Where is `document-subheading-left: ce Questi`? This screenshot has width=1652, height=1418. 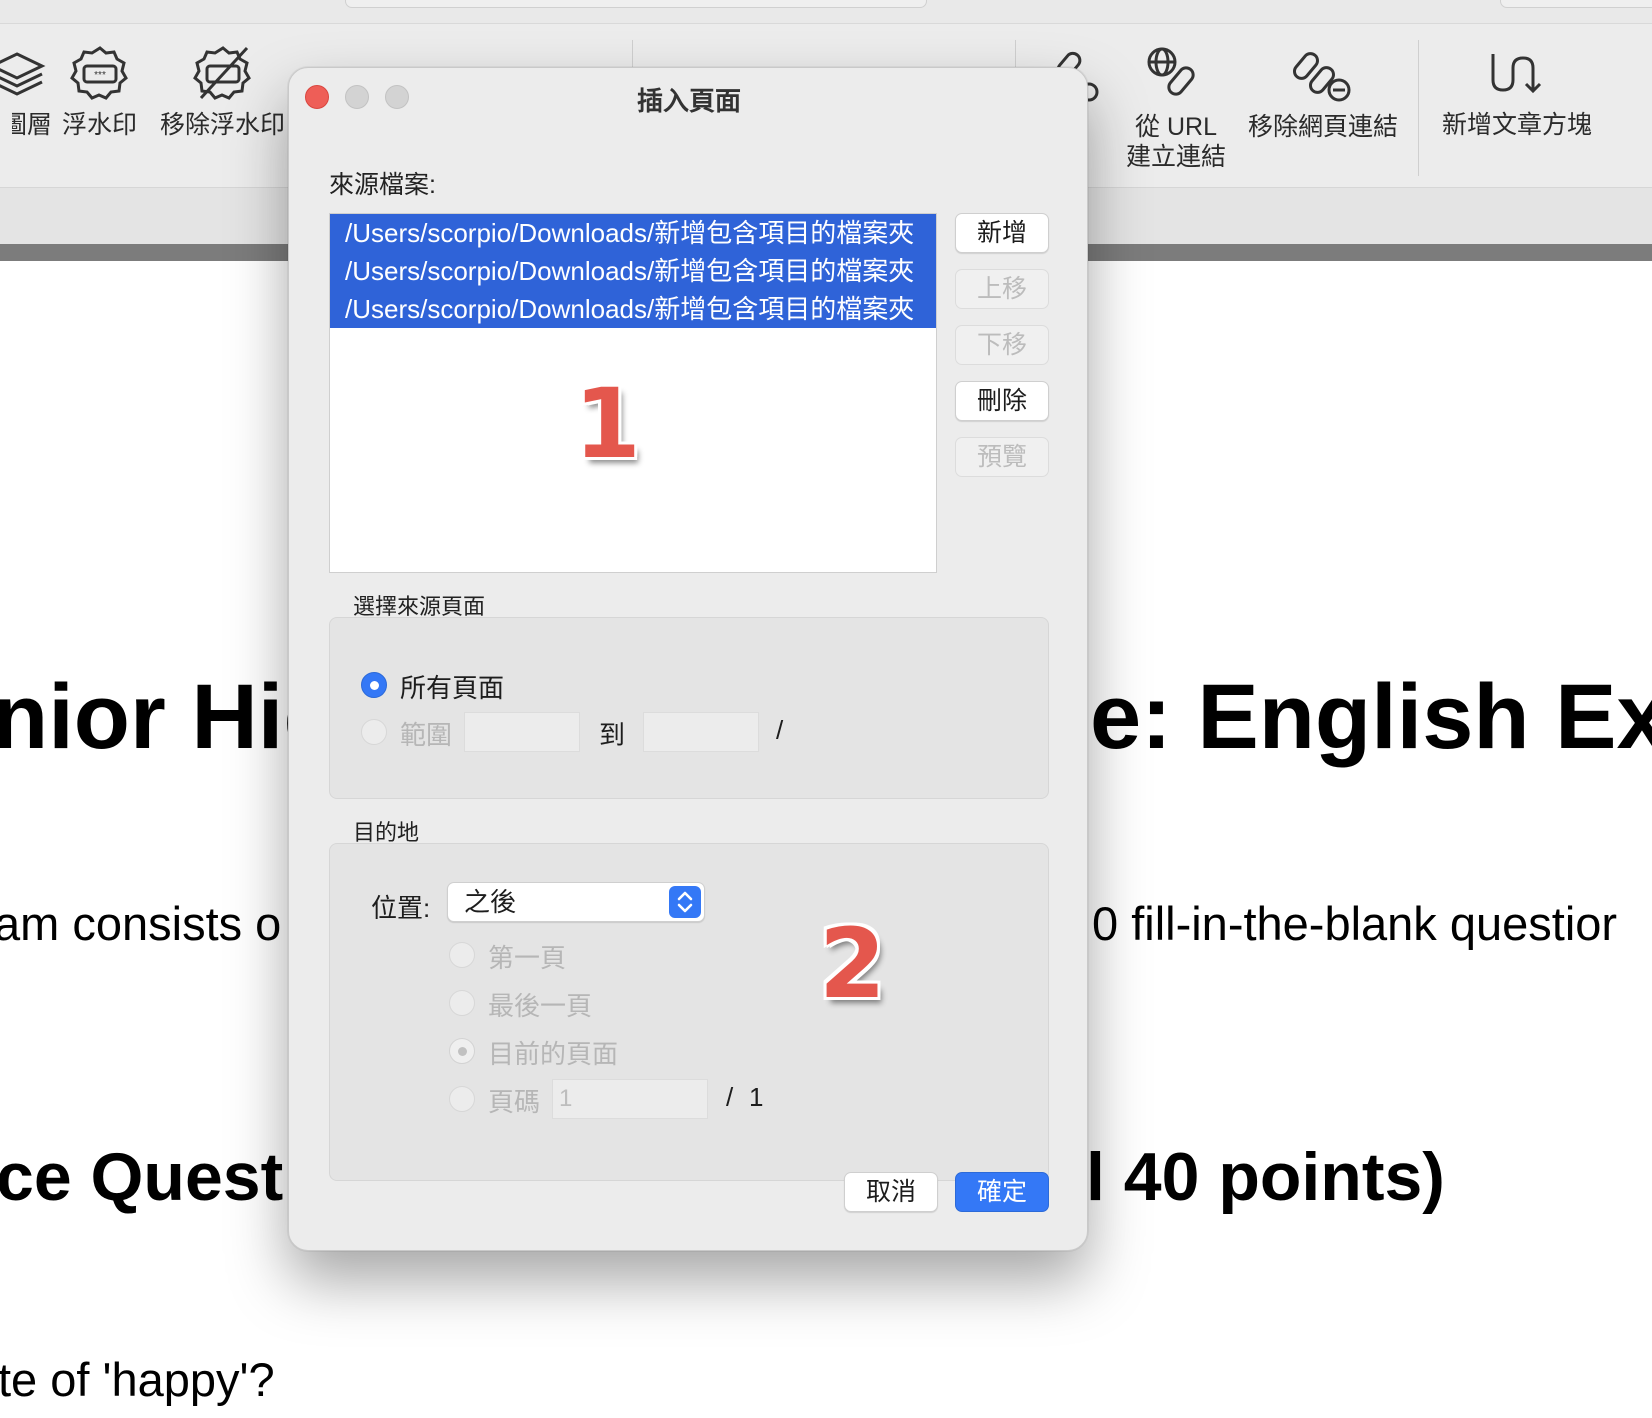 document-subheading-left: ce Questi is located at coordinates (151, 1177).